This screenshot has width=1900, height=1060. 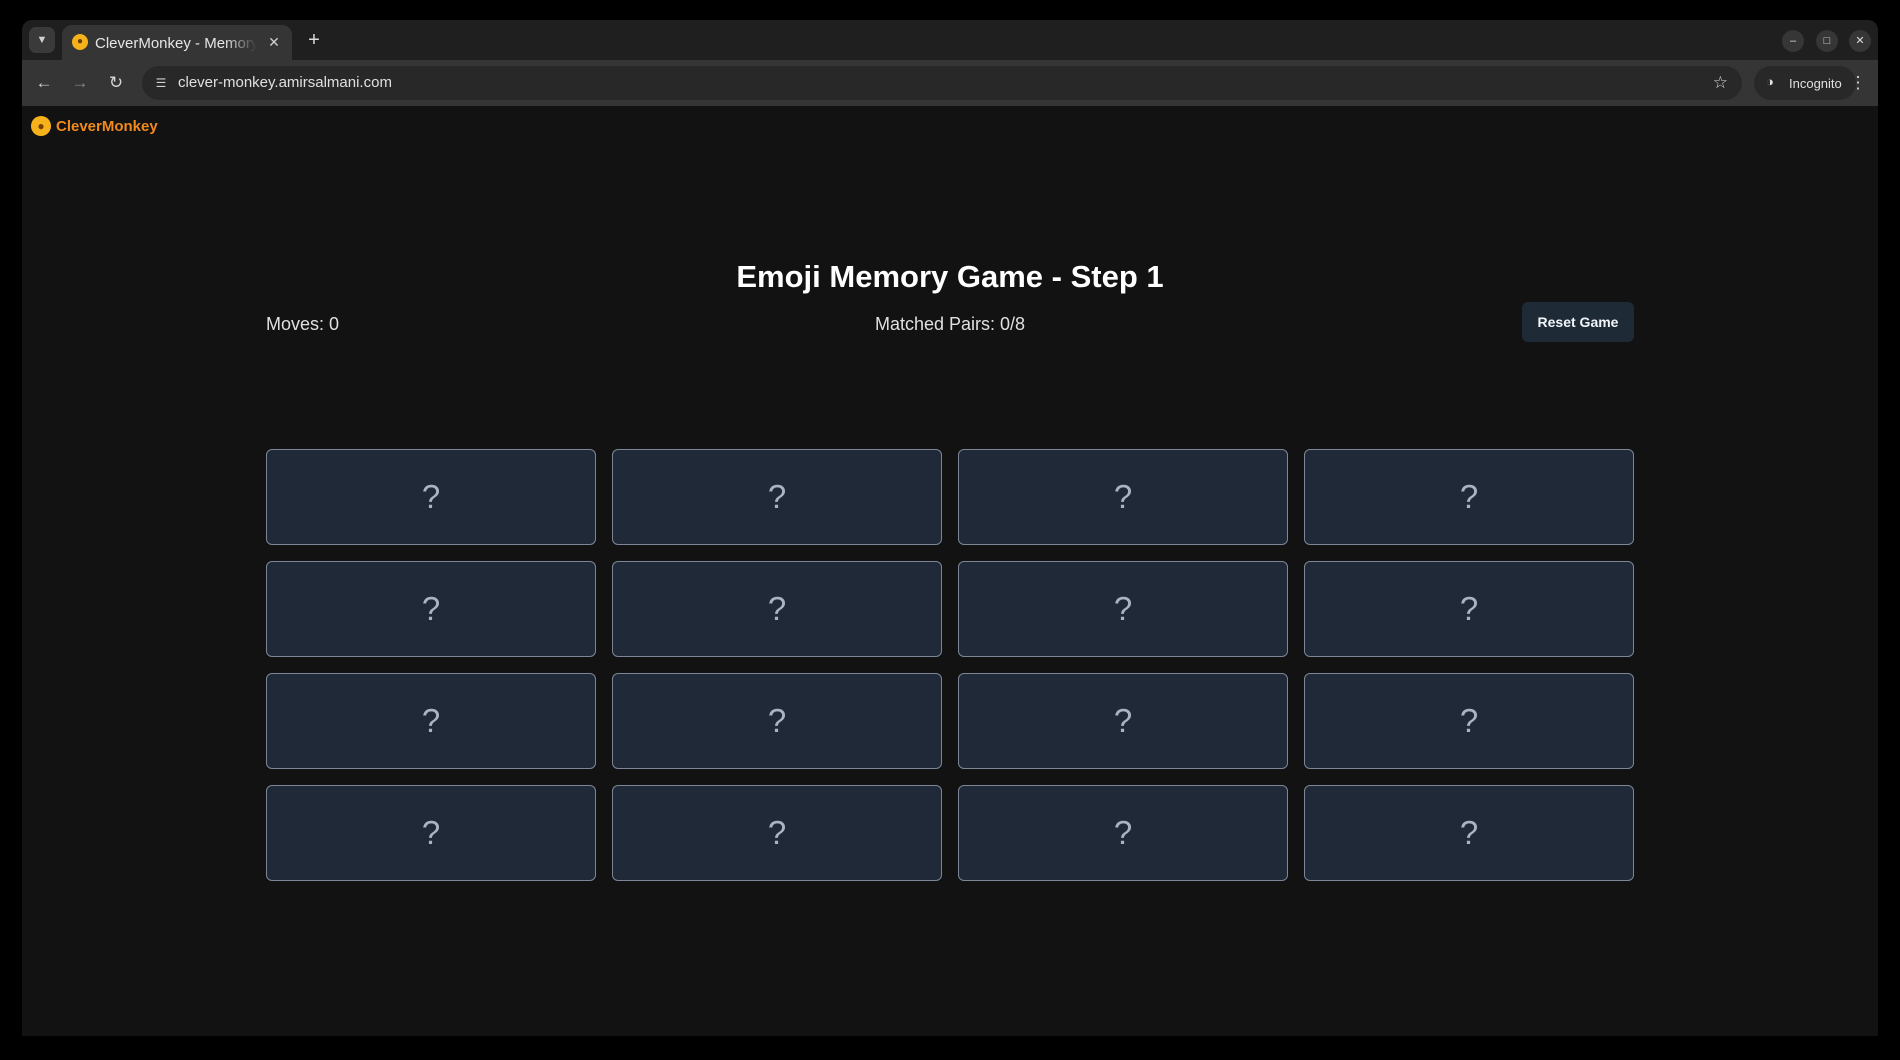 What do you see at coordinates (116, 83) in the screenshot?
I see `reload-icon: ↻` at bounding box center [116, 83].